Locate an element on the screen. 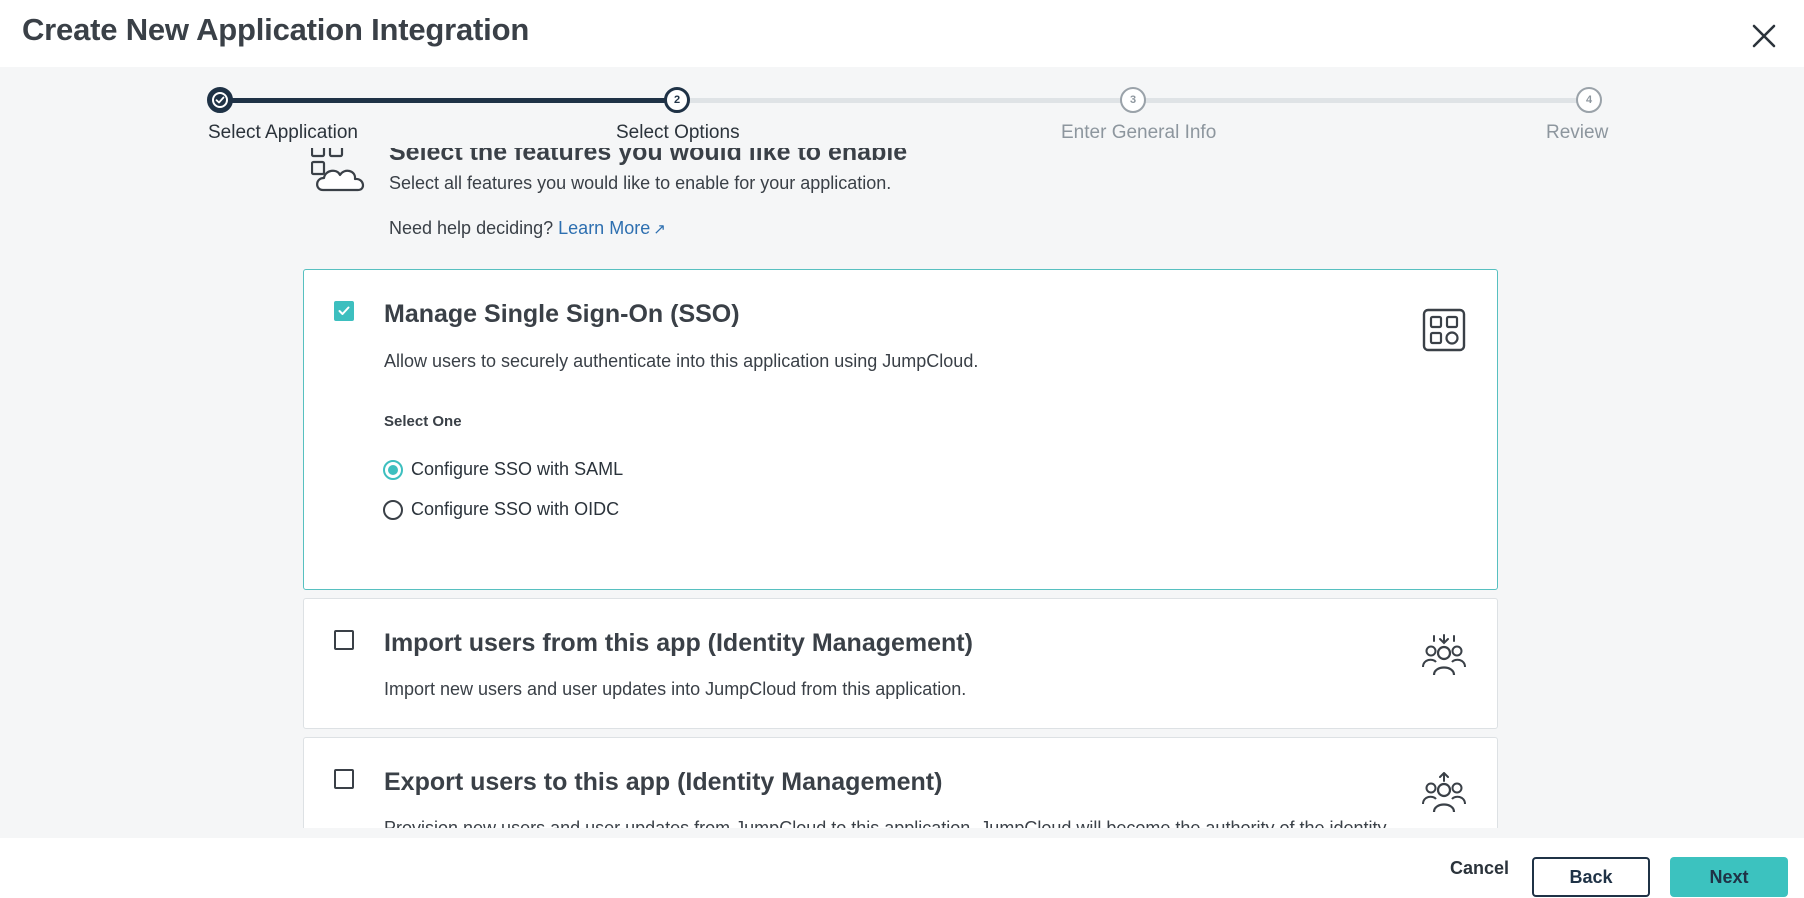 This screenshot has width=1804, height=898. users-export-icon is located at coordinates (1444, 792).